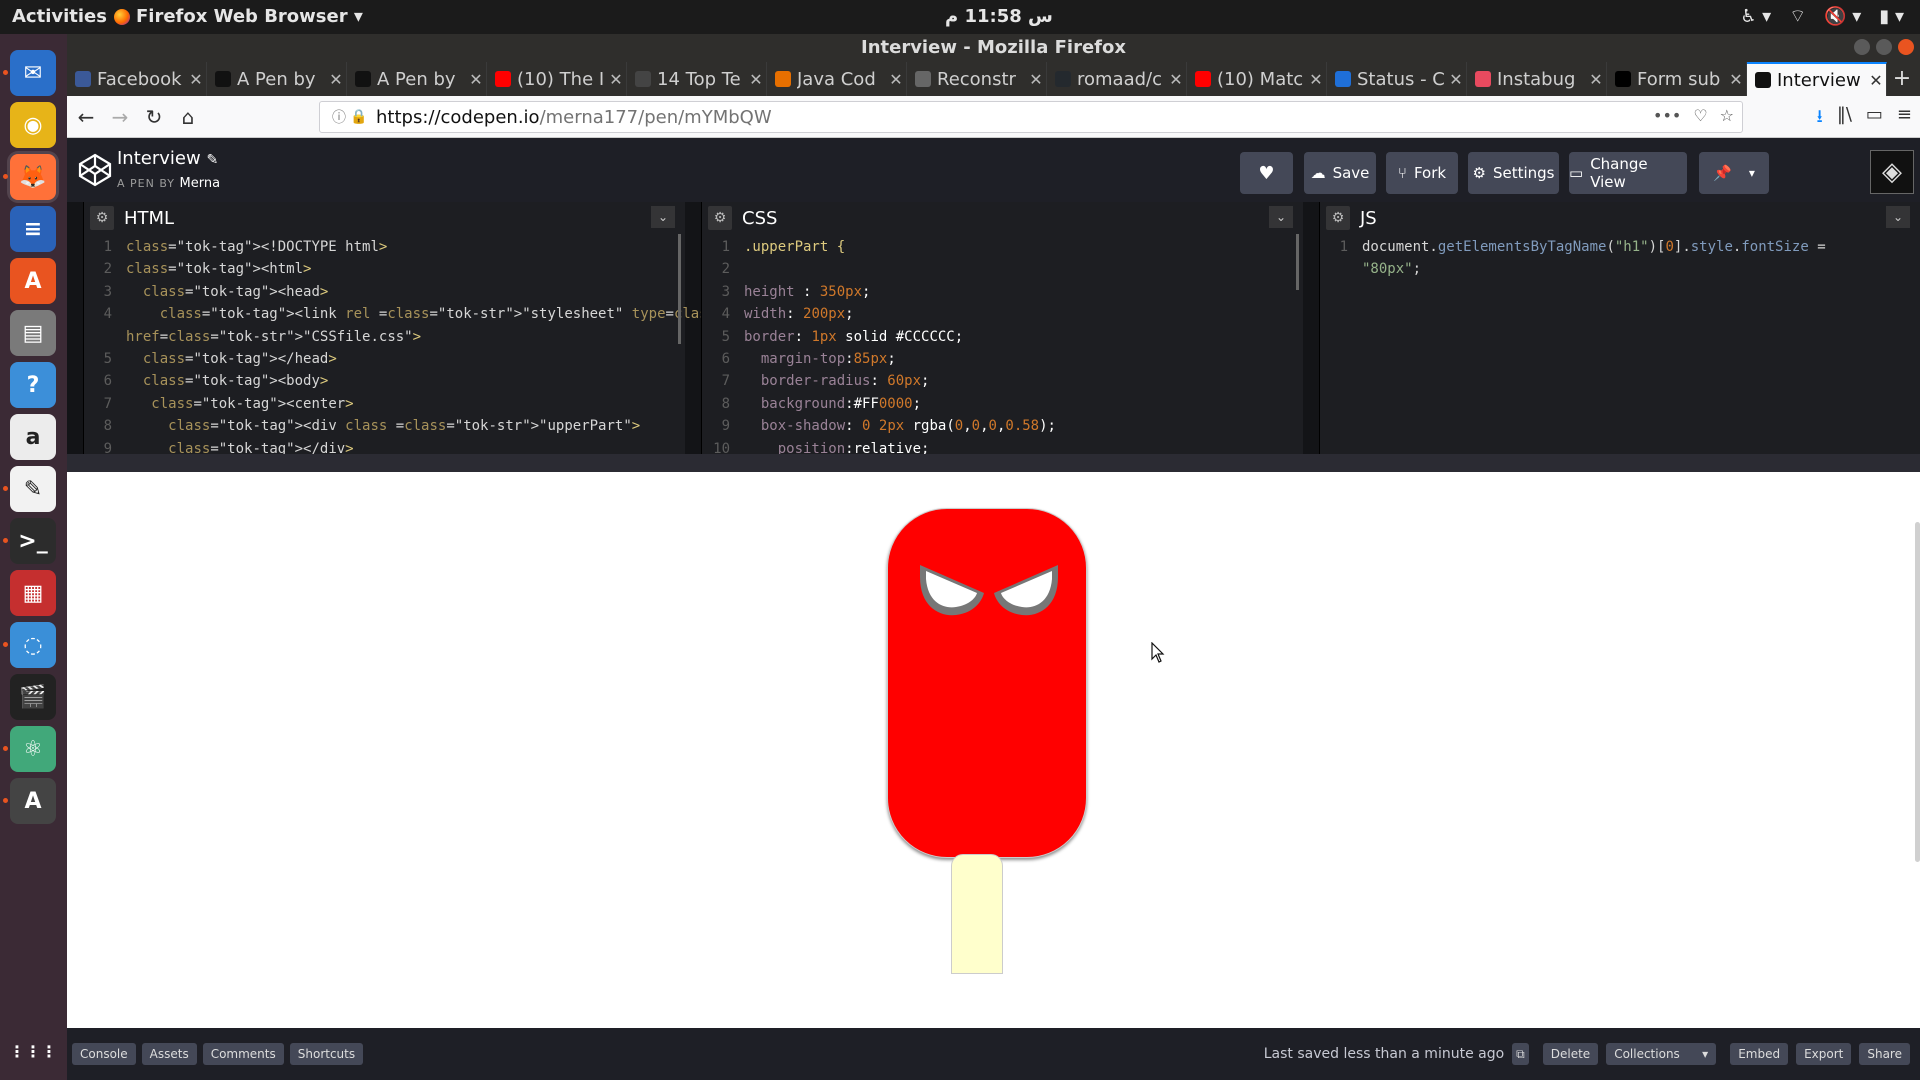 The height and width of the screenshot is (1080, 1920). Describe the element at coordinates (853, 337) in the screenshot. I see `code-text: border: 1px solid #CCCCCC;` at that location.